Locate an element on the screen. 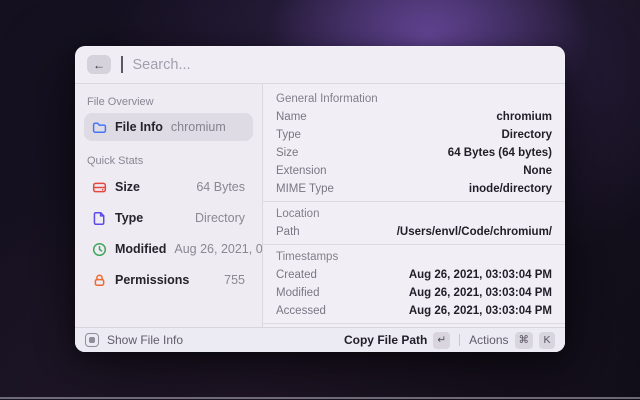 The height and width of the screenshot is (400, 640). footer-separator is located at coordinates (460, 340).